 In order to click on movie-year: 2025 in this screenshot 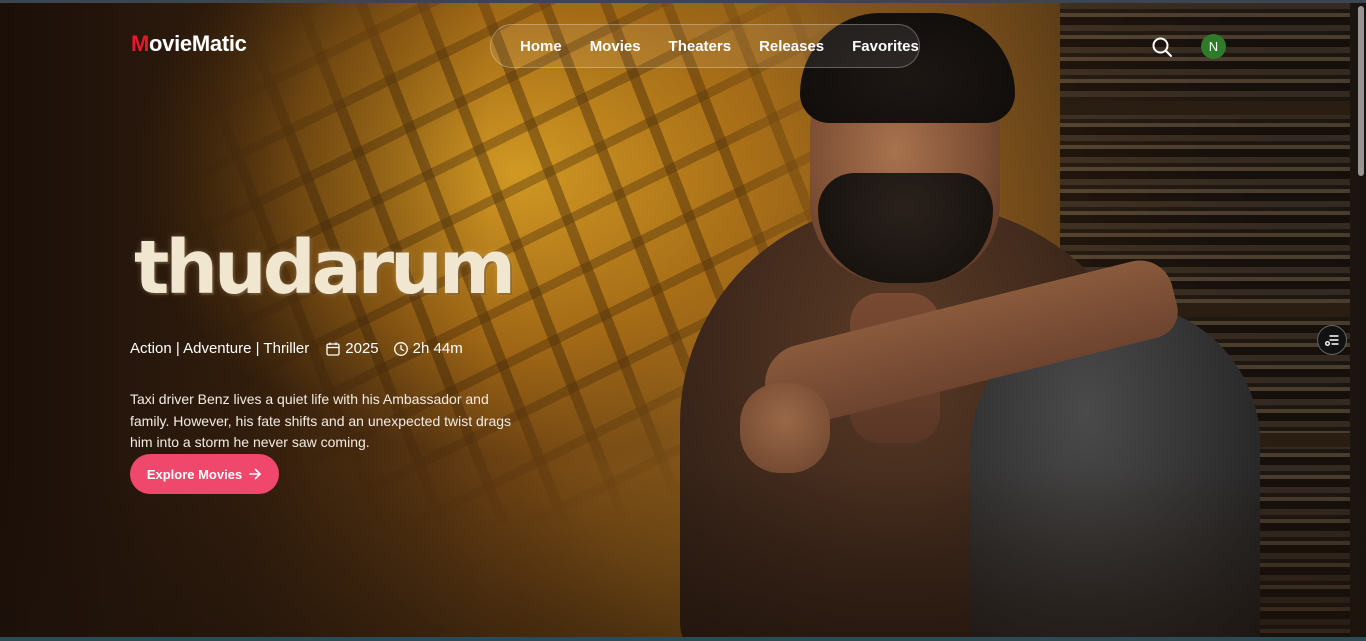, I will do `click(362, 348)`.